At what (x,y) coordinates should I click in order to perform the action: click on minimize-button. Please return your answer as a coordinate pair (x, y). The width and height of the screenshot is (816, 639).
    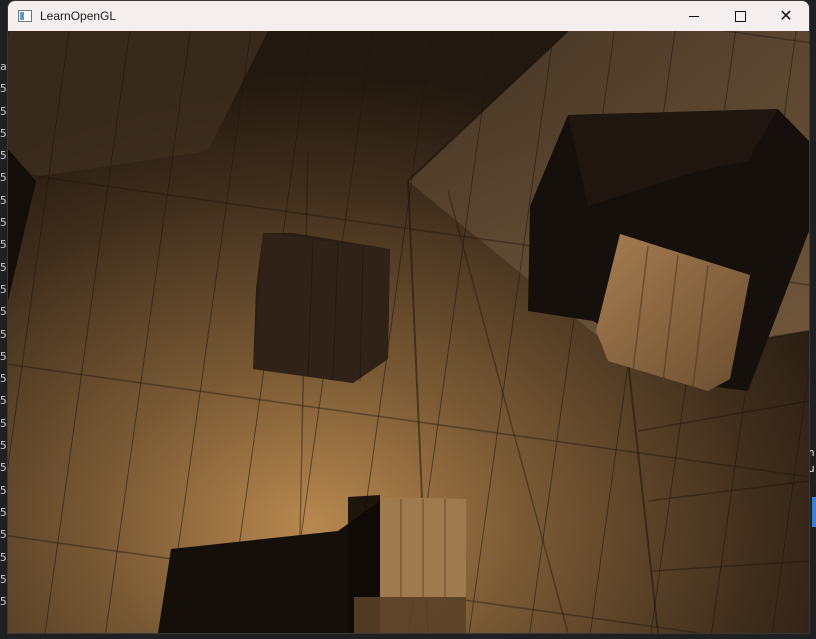
    Looking at the image, I should click on (694, 16).